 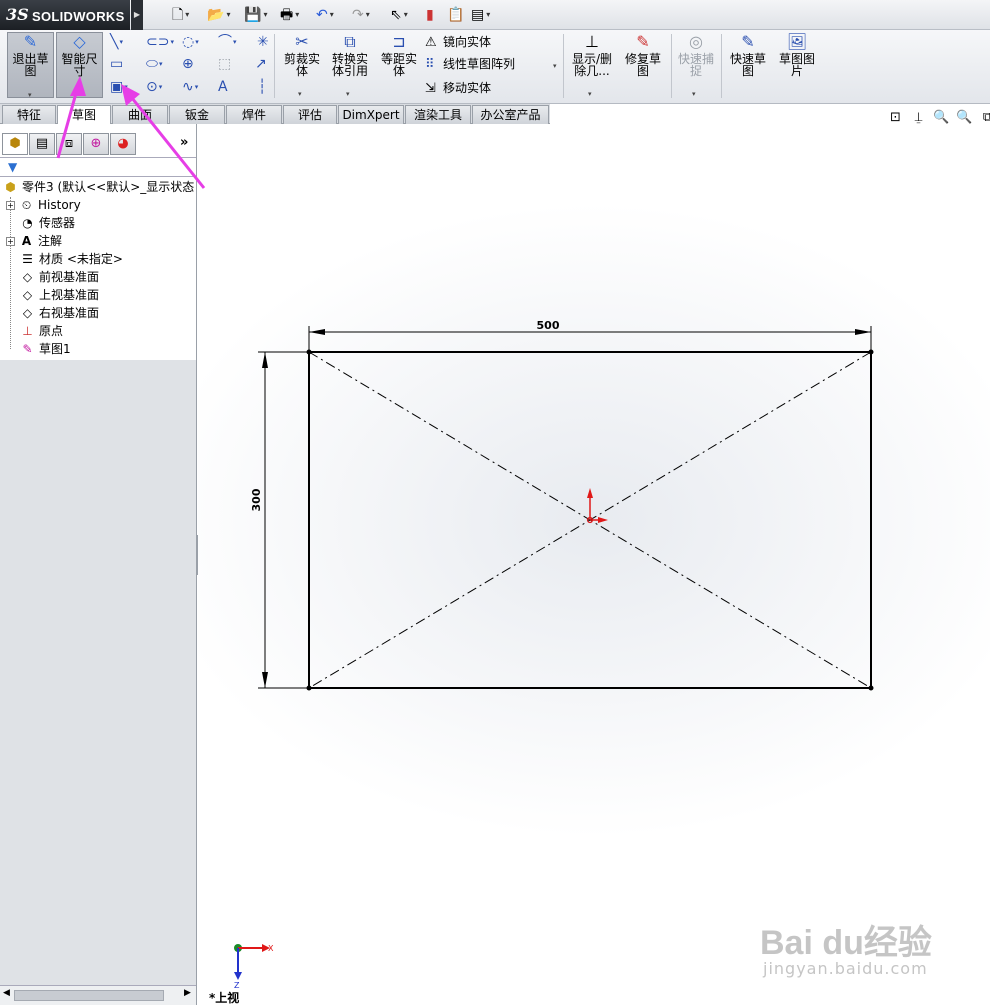 I want to click on sketch-text-icon: A, so click(x=223, y=87).